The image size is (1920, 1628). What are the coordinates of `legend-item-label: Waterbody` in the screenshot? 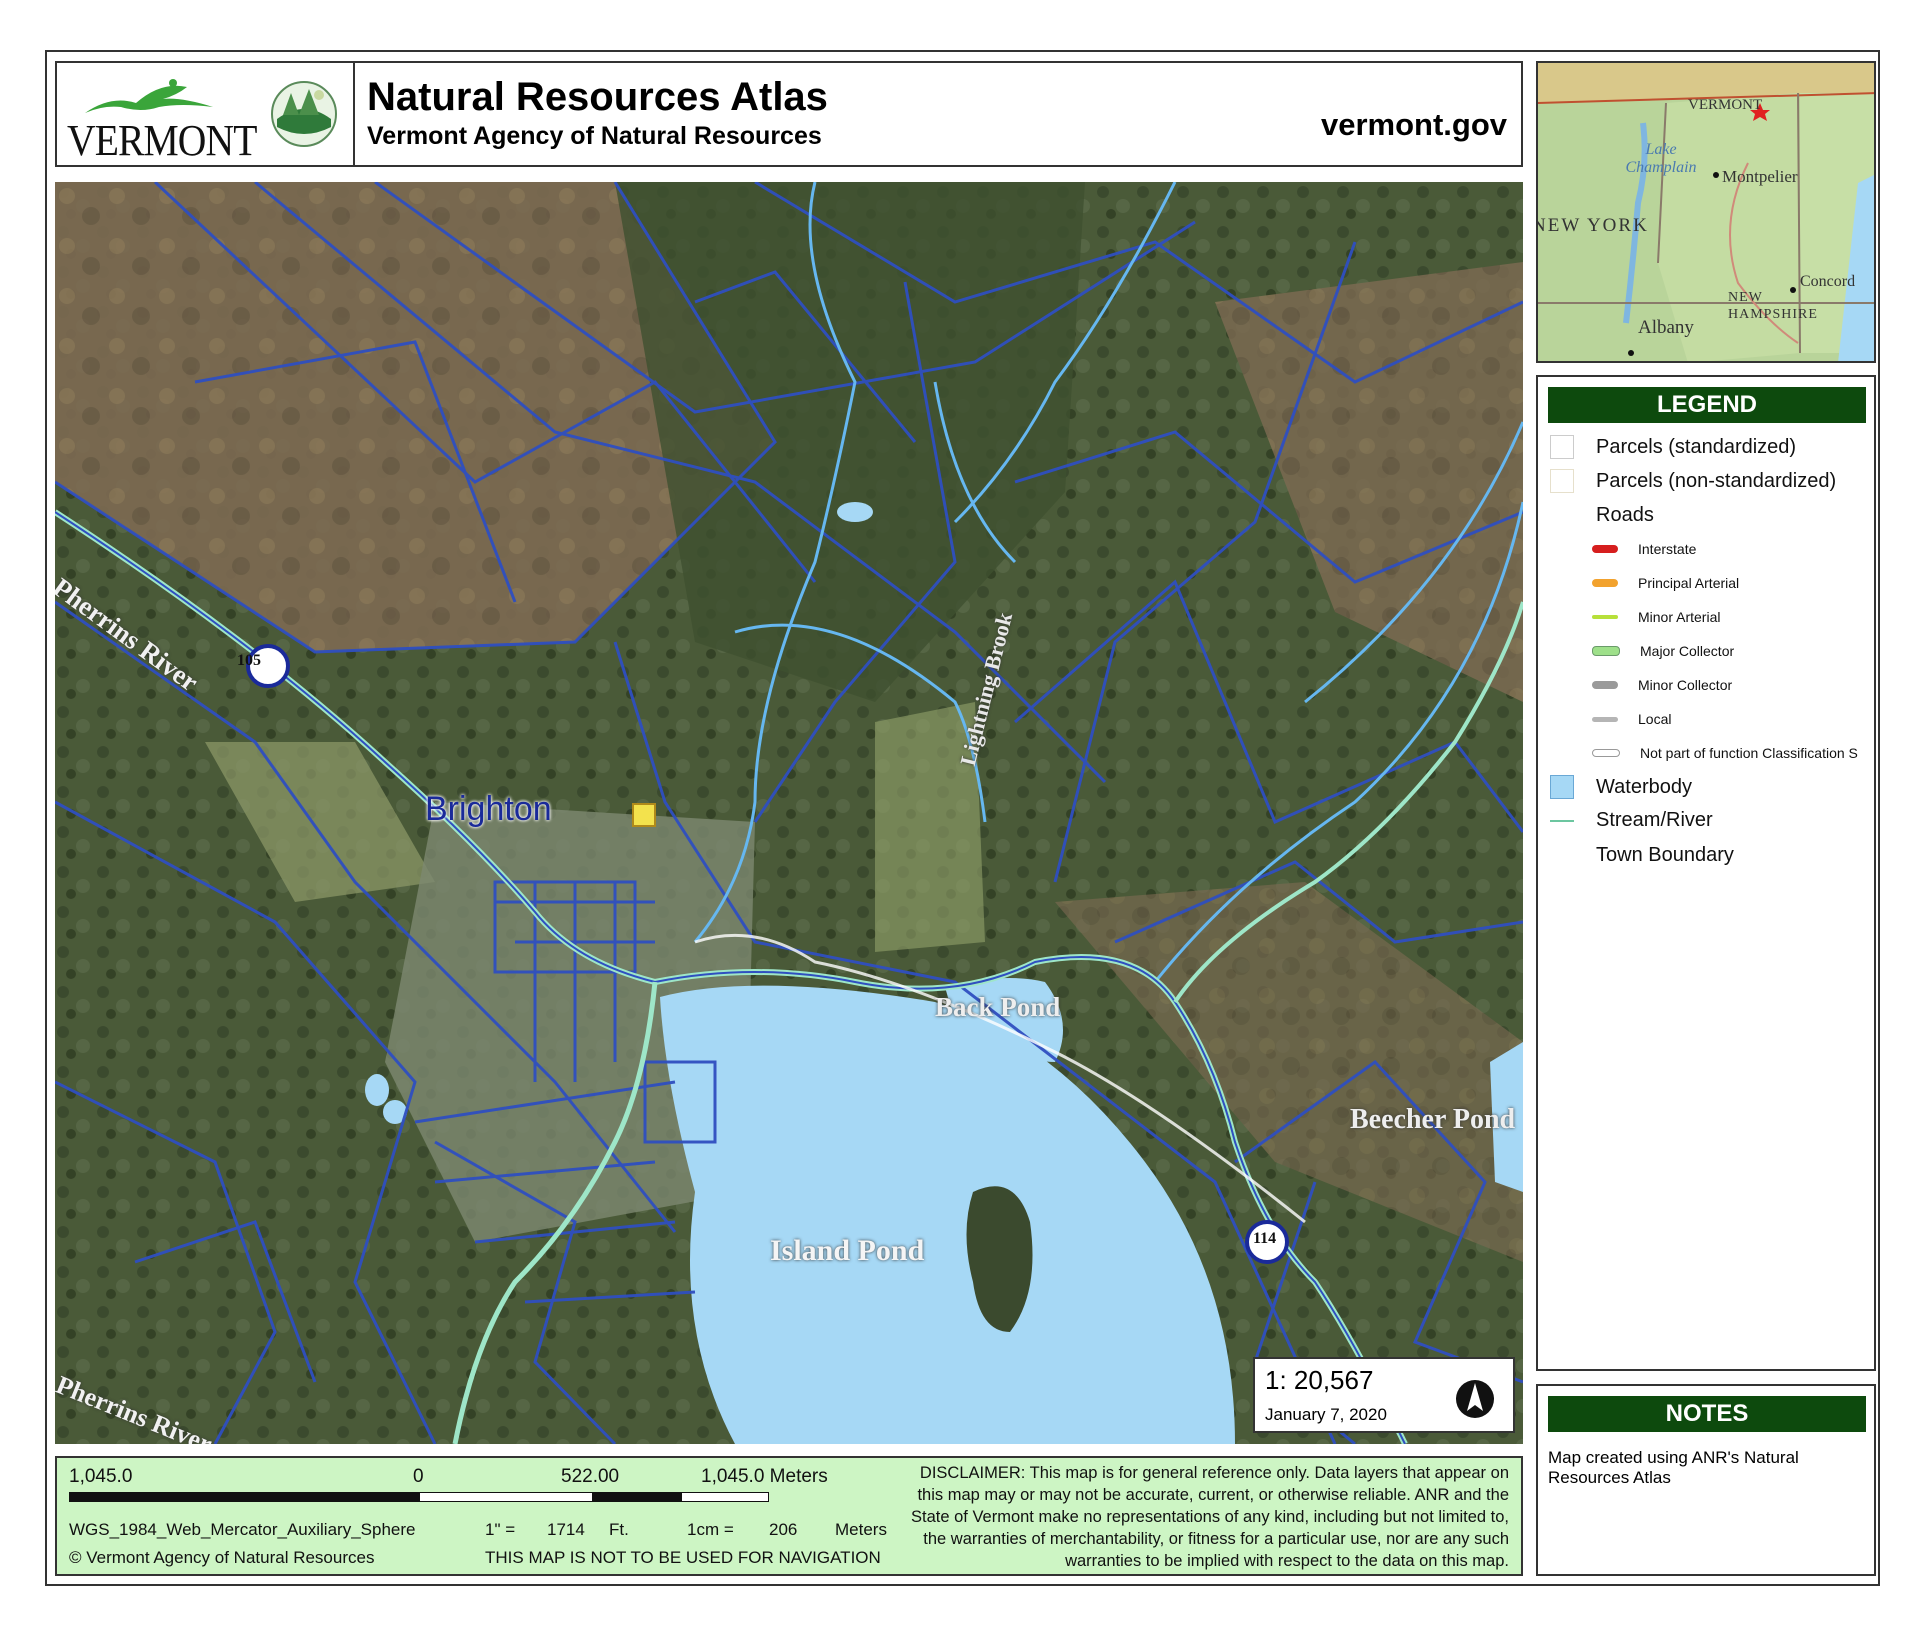 It's located at (1644, 786).